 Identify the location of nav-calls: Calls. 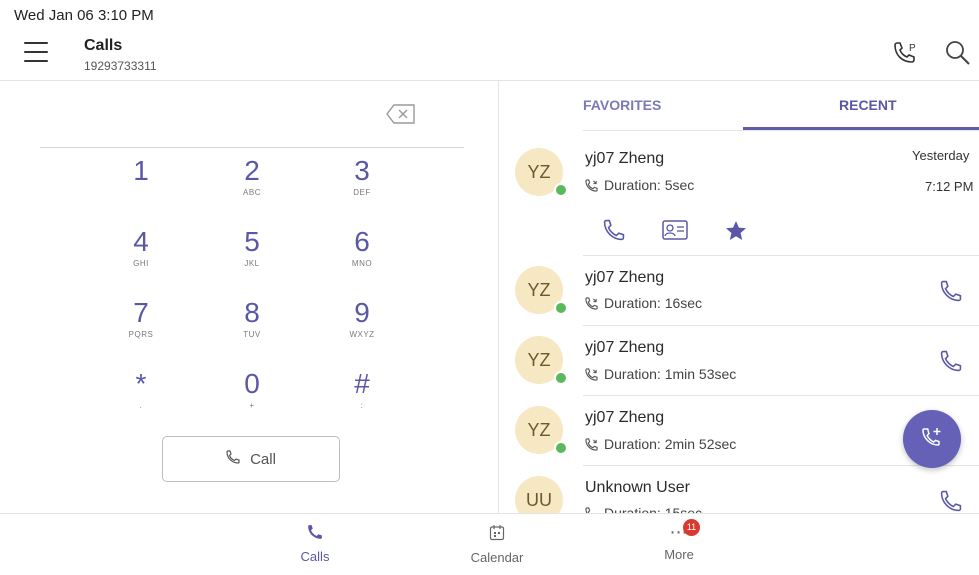
(315, 544).